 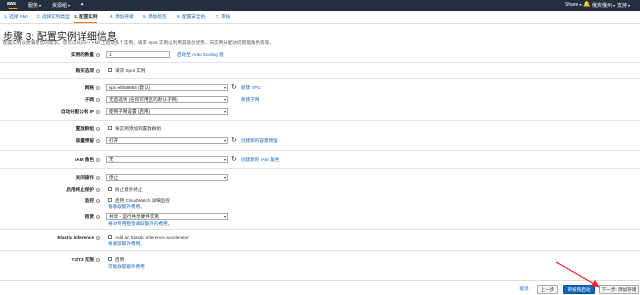 I want to click on bell-icon: 🔔, so click(x=586, y=4).